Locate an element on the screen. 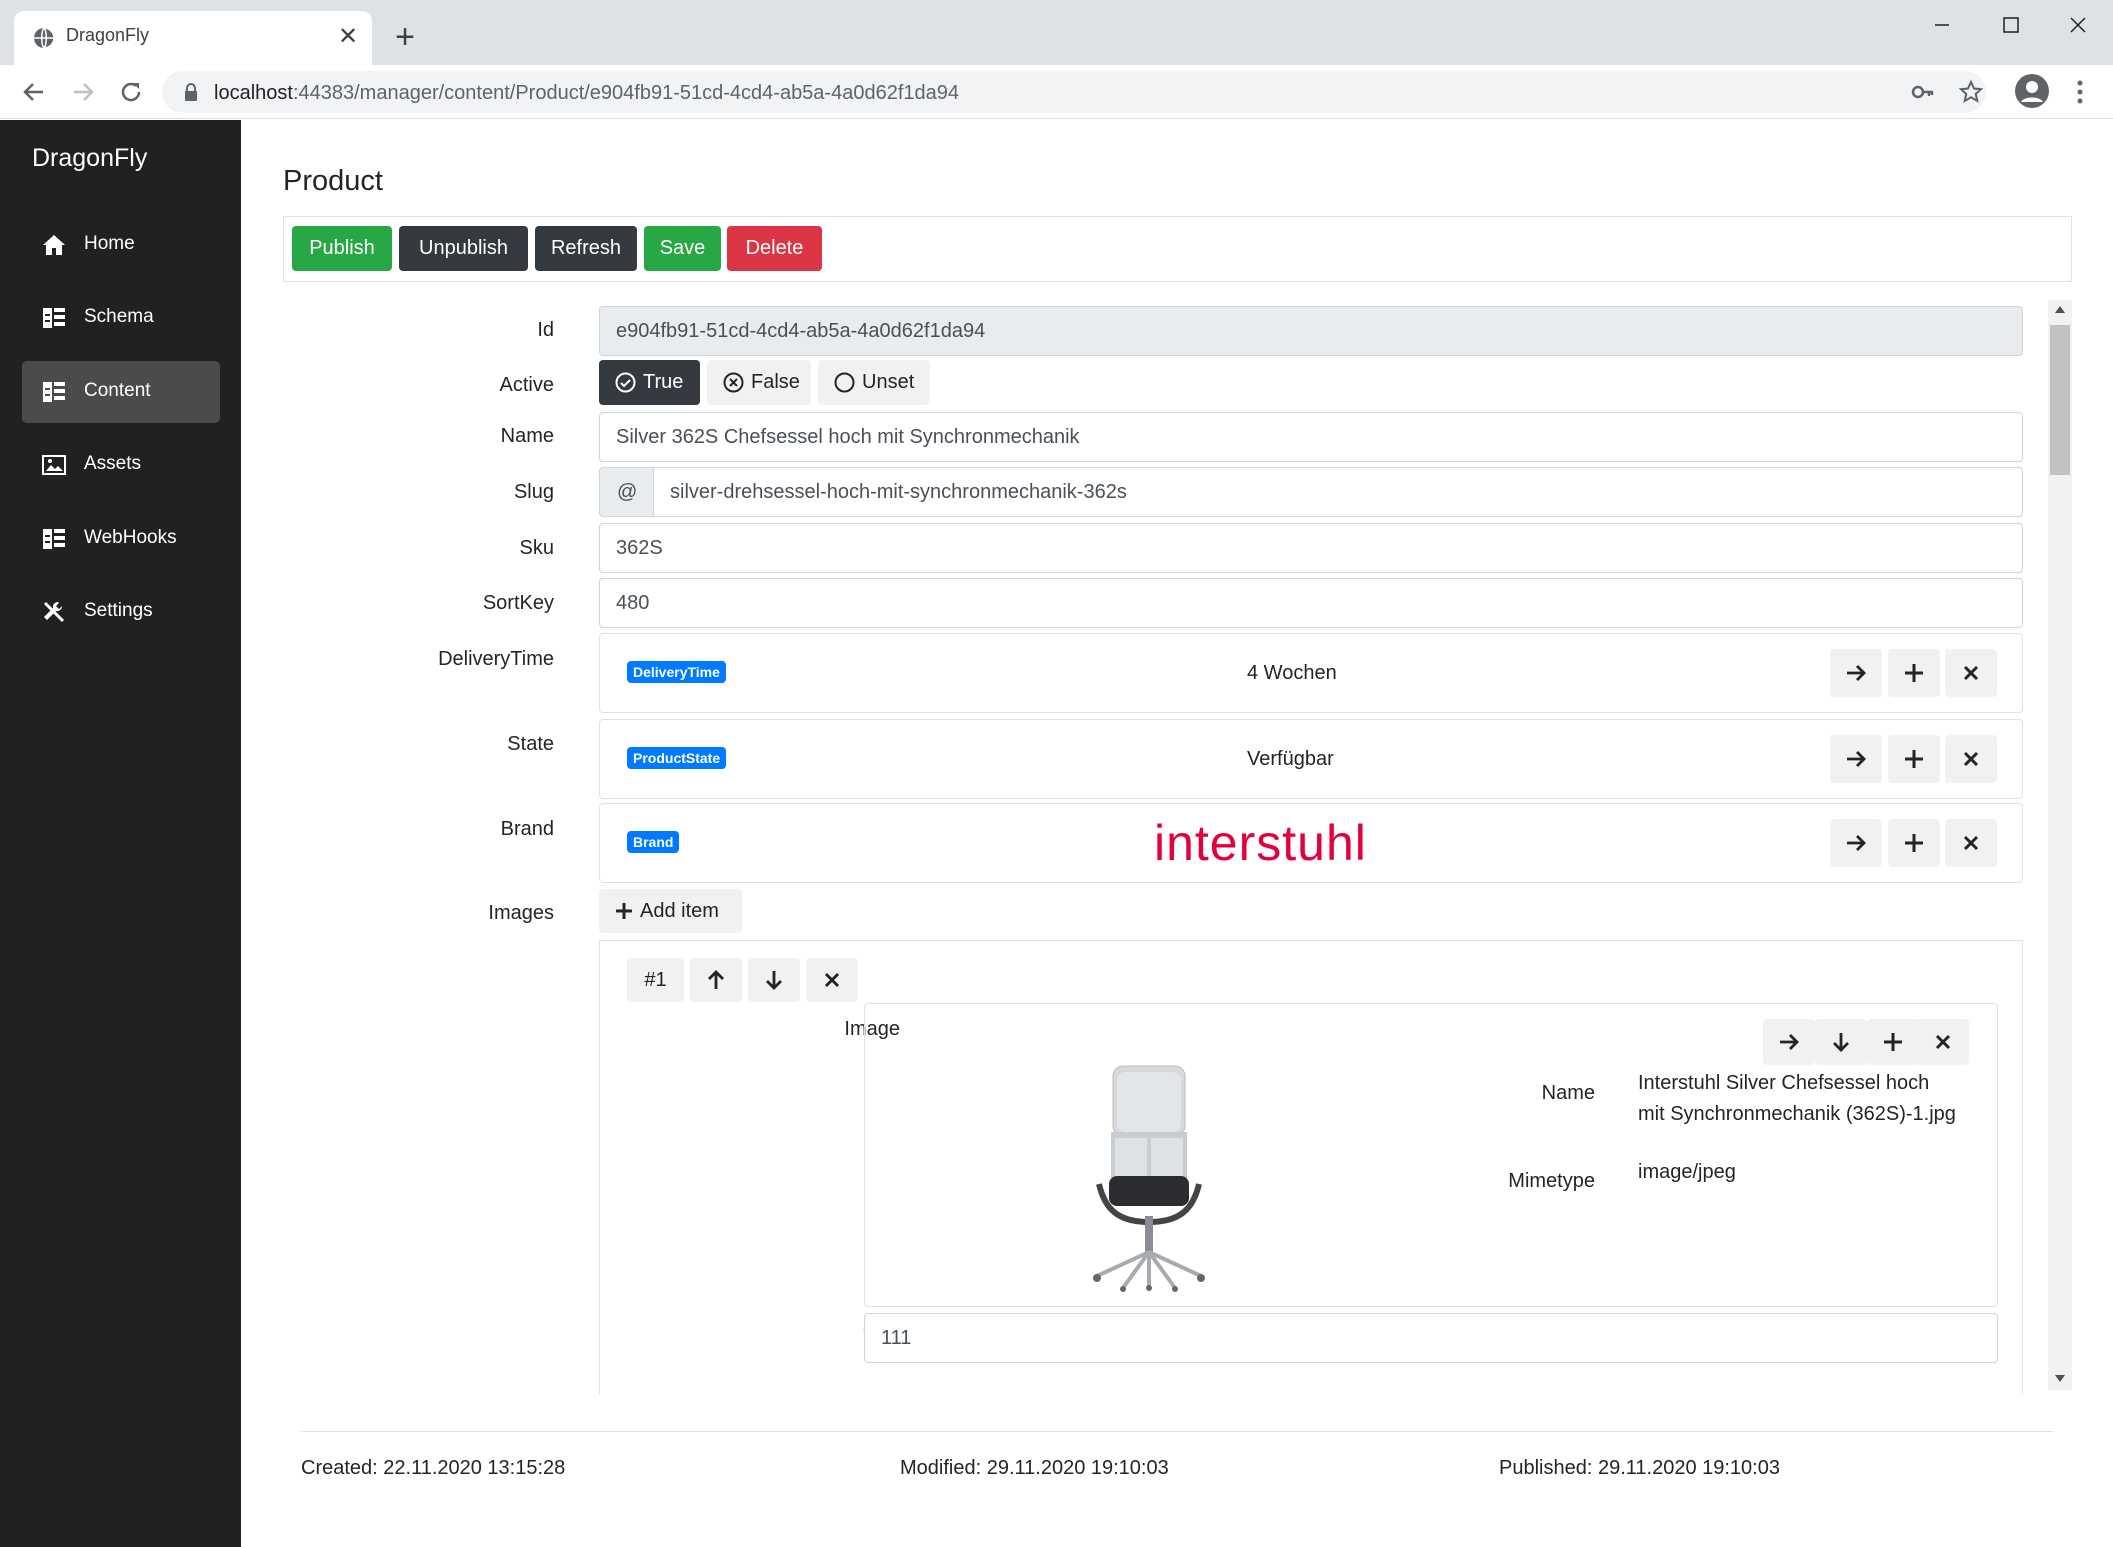  move-down-button is located at coordinates (774, 980).